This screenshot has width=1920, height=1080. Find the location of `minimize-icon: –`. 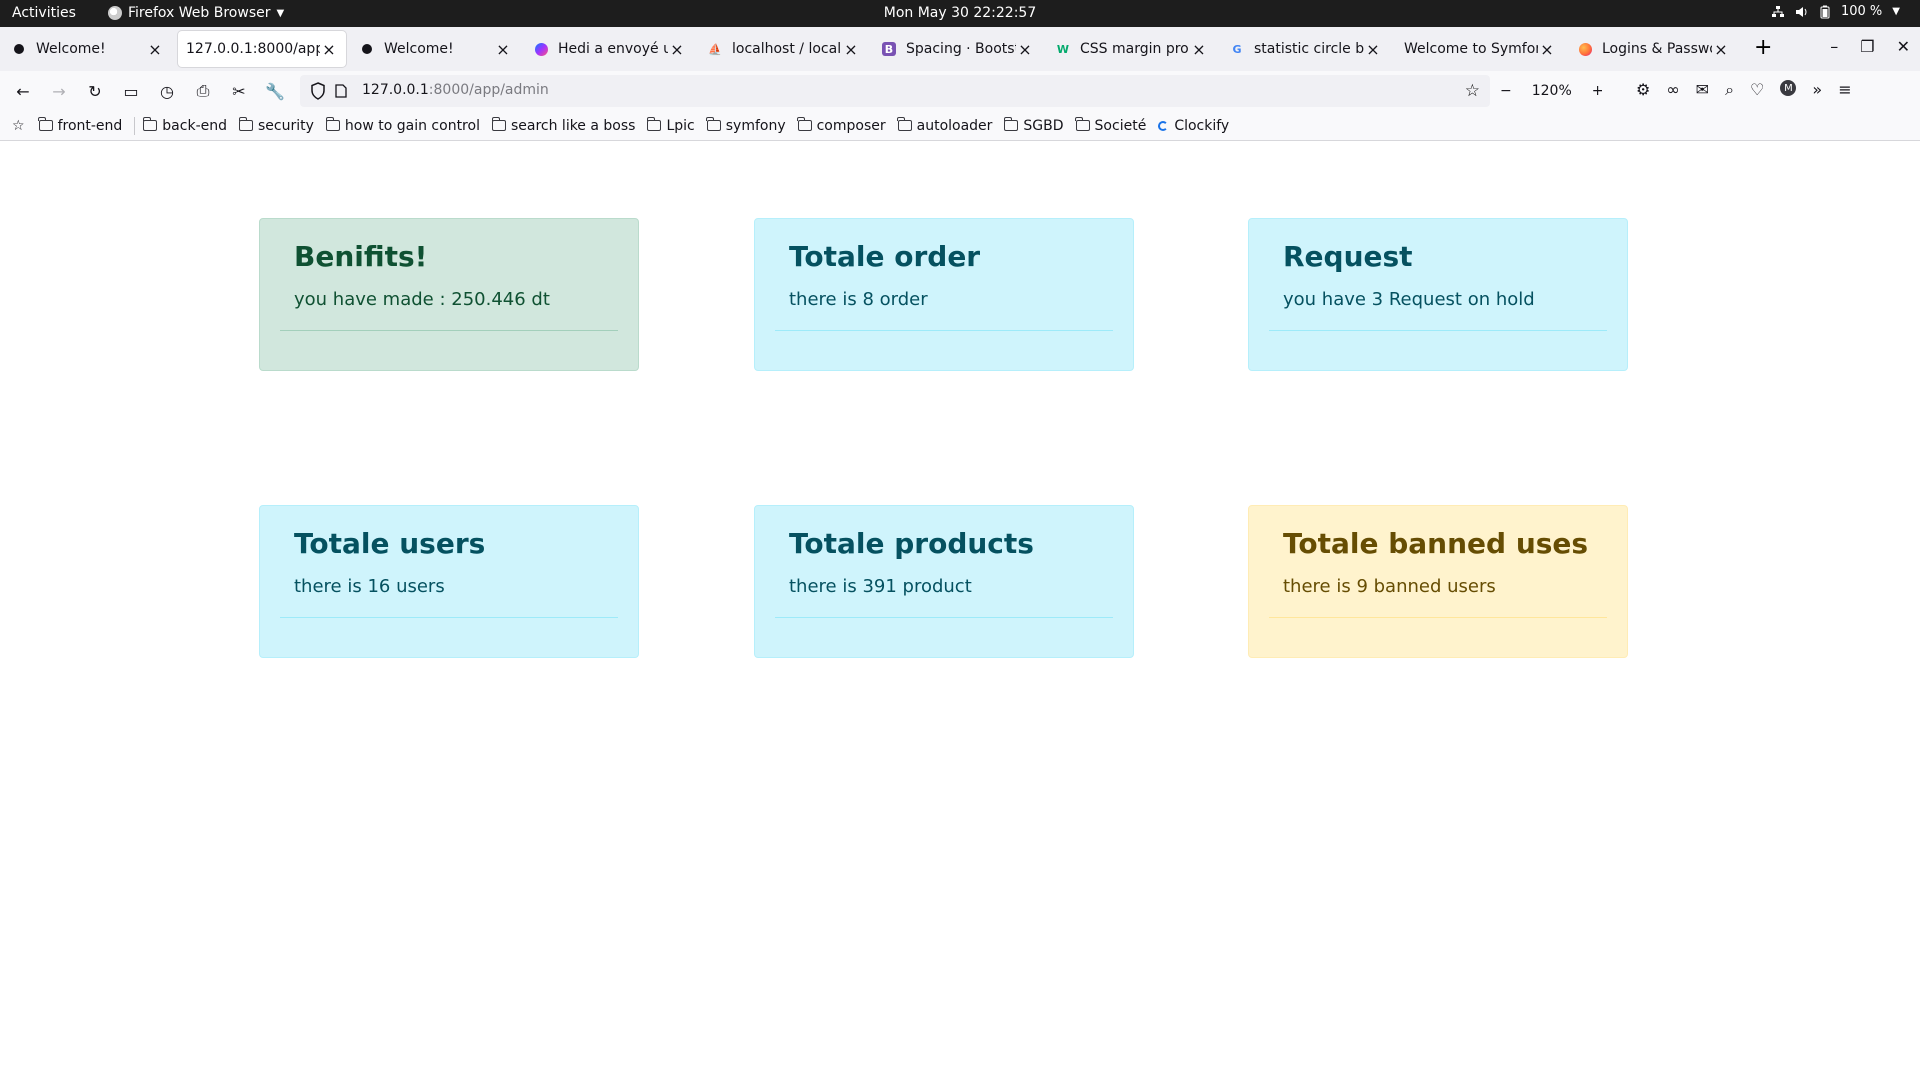

minimize-icon: – is located at coordinates (1834, 46).